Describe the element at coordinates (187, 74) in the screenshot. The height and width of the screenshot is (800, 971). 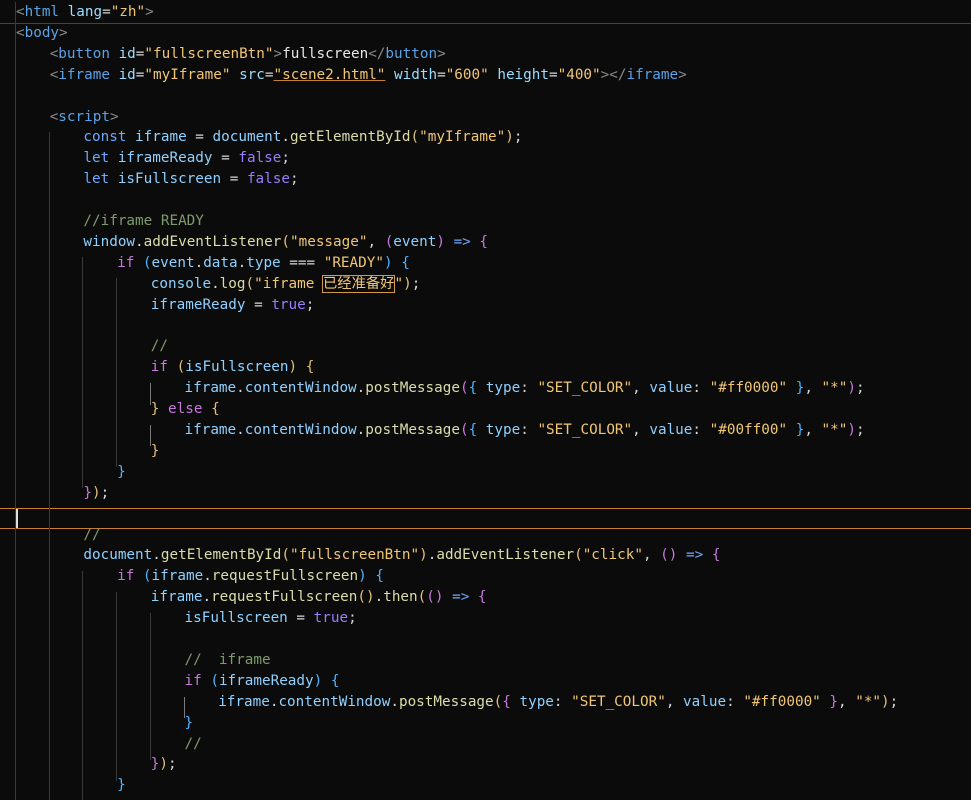
I see `code-token: "myIframe"` at that location.